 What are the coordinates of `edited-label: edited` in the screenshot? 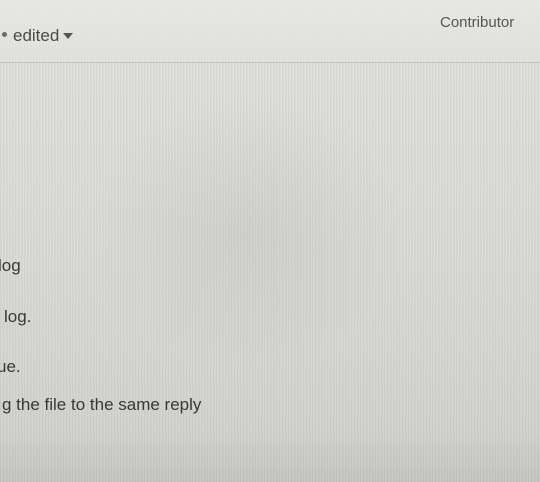 It's located at (36, 35).